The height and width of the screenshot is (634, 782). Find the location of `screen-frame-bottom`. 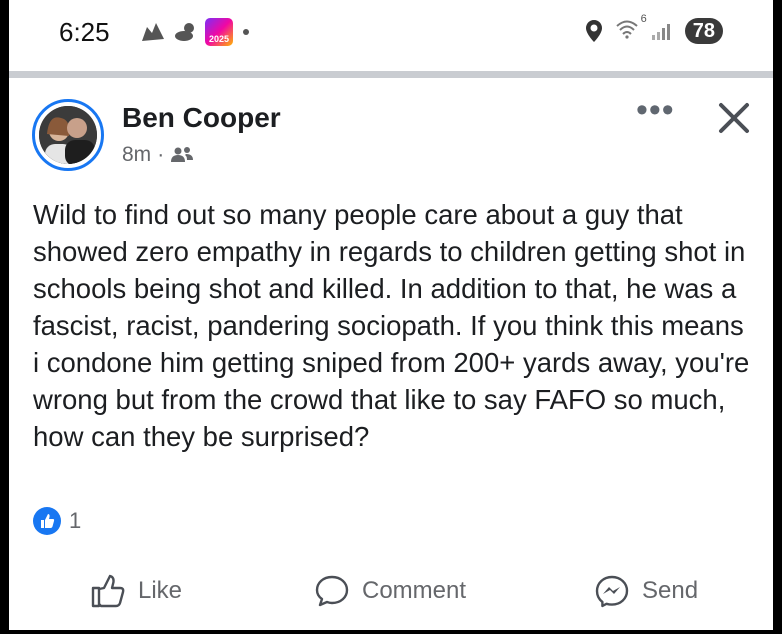

screen-frame-bottom is located at coordinates (391, 632).